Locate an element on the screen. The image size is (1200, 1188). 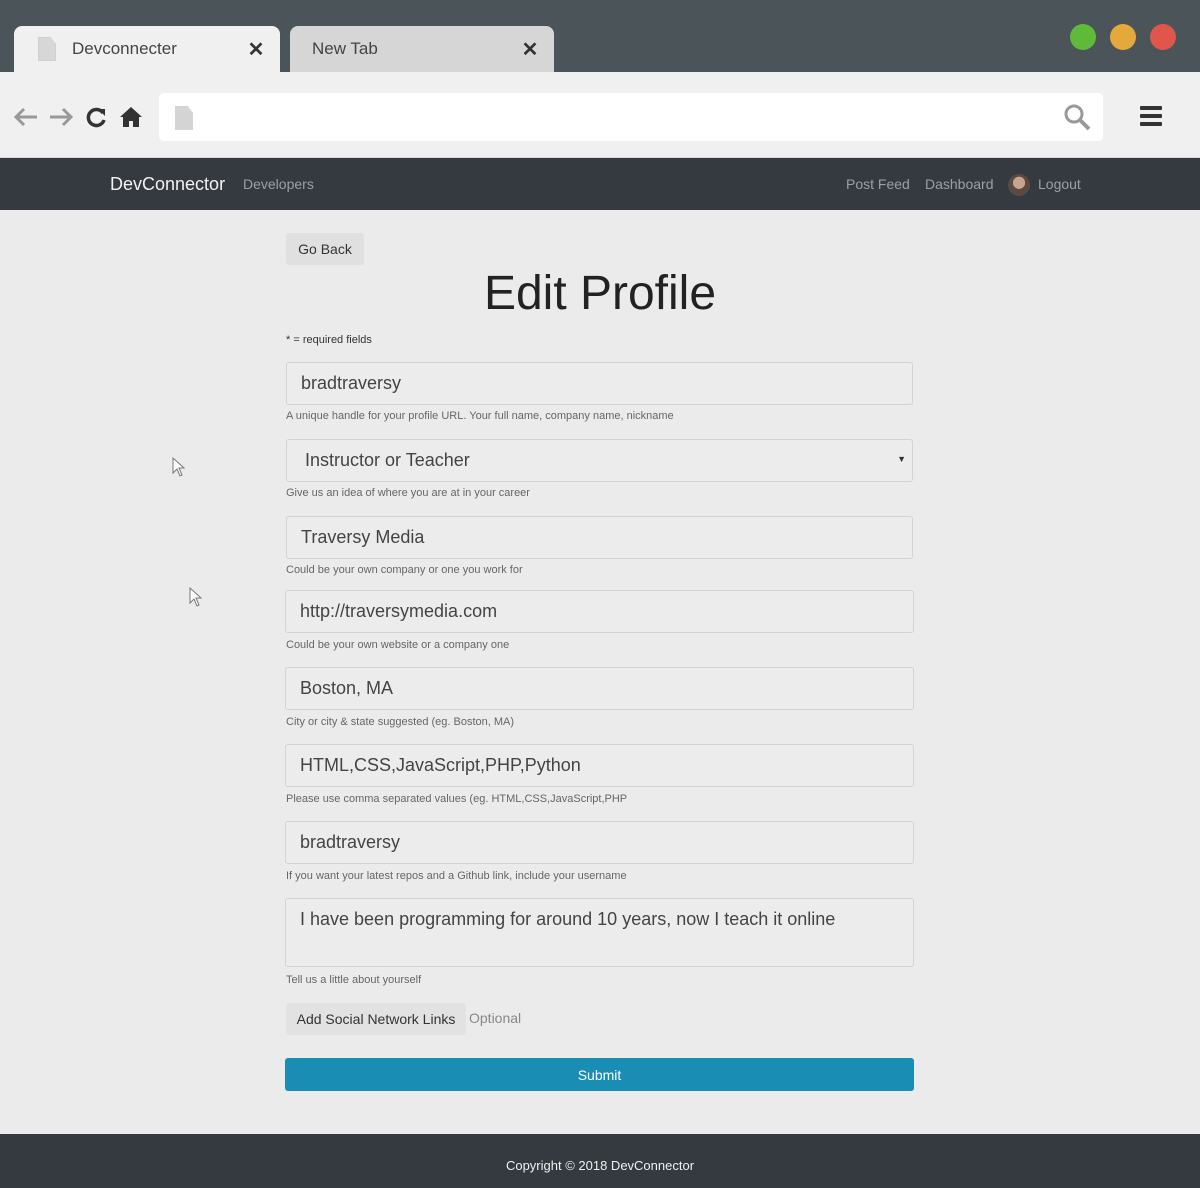
brand-logo: DevConnector is located at coordinates (167, 184).